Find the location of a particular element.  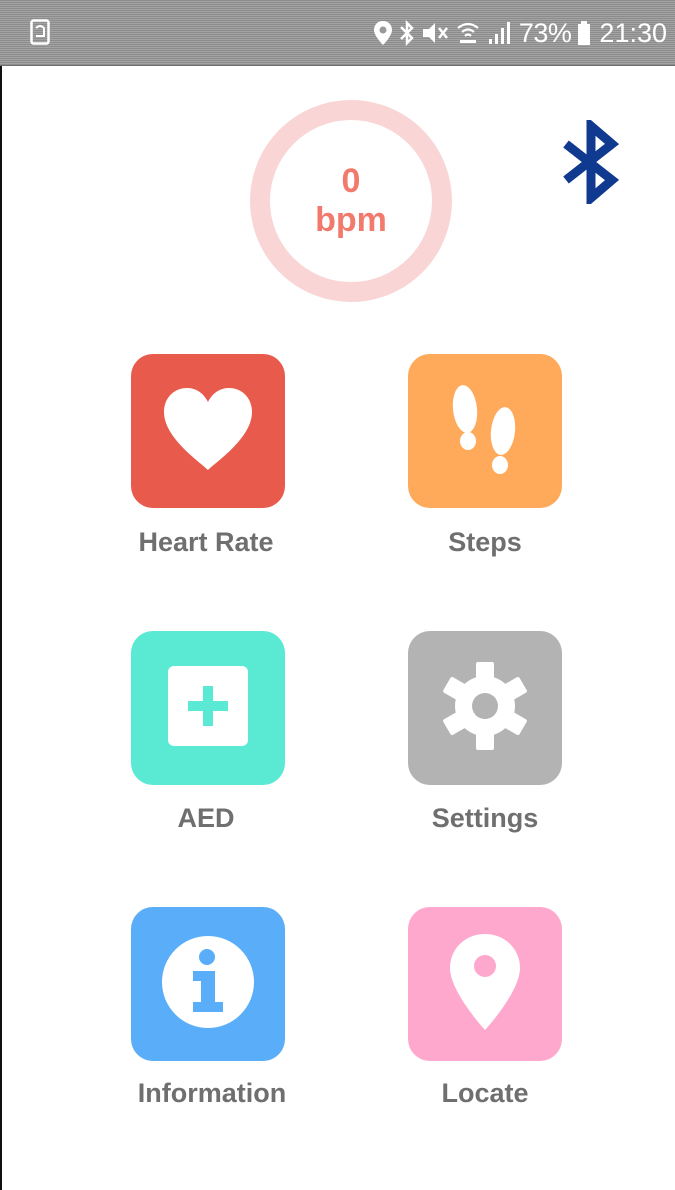

aed-label: AED is located at coordinates (206, 818).